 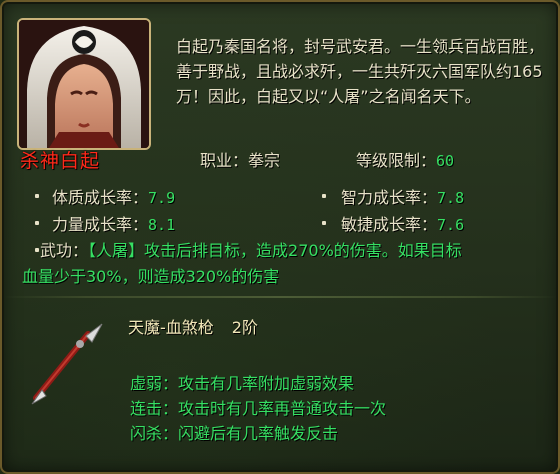 What do you see at coordinates (282, 408) in the screenshot?
I see `effect-text: 攻击时有几率再普通攻击一次` at bounding box center [282, 408].